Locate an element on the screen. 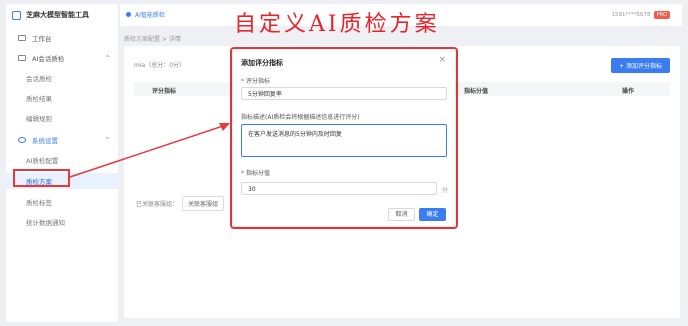 The width and height of the screenshot is (688, 326). annotation-arrow is located at coordinates (149, 150).